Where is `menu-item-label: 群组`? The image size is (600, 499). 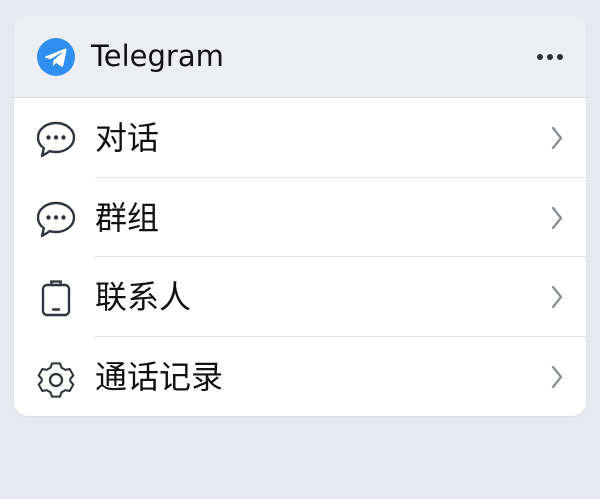 menu-item-label: 群组 is located at coordinates (127, 217).